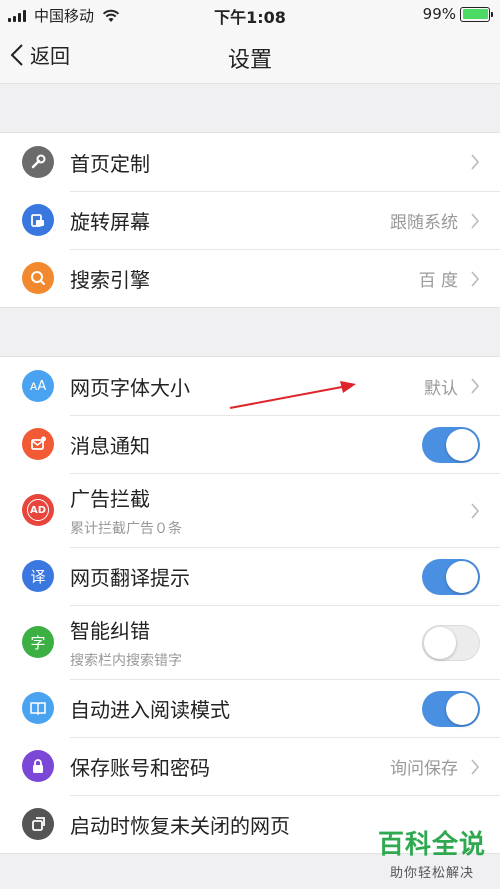  Describe the element at coordinates (111, 15) in the screenshot. I see `wifi-icon` at that location.